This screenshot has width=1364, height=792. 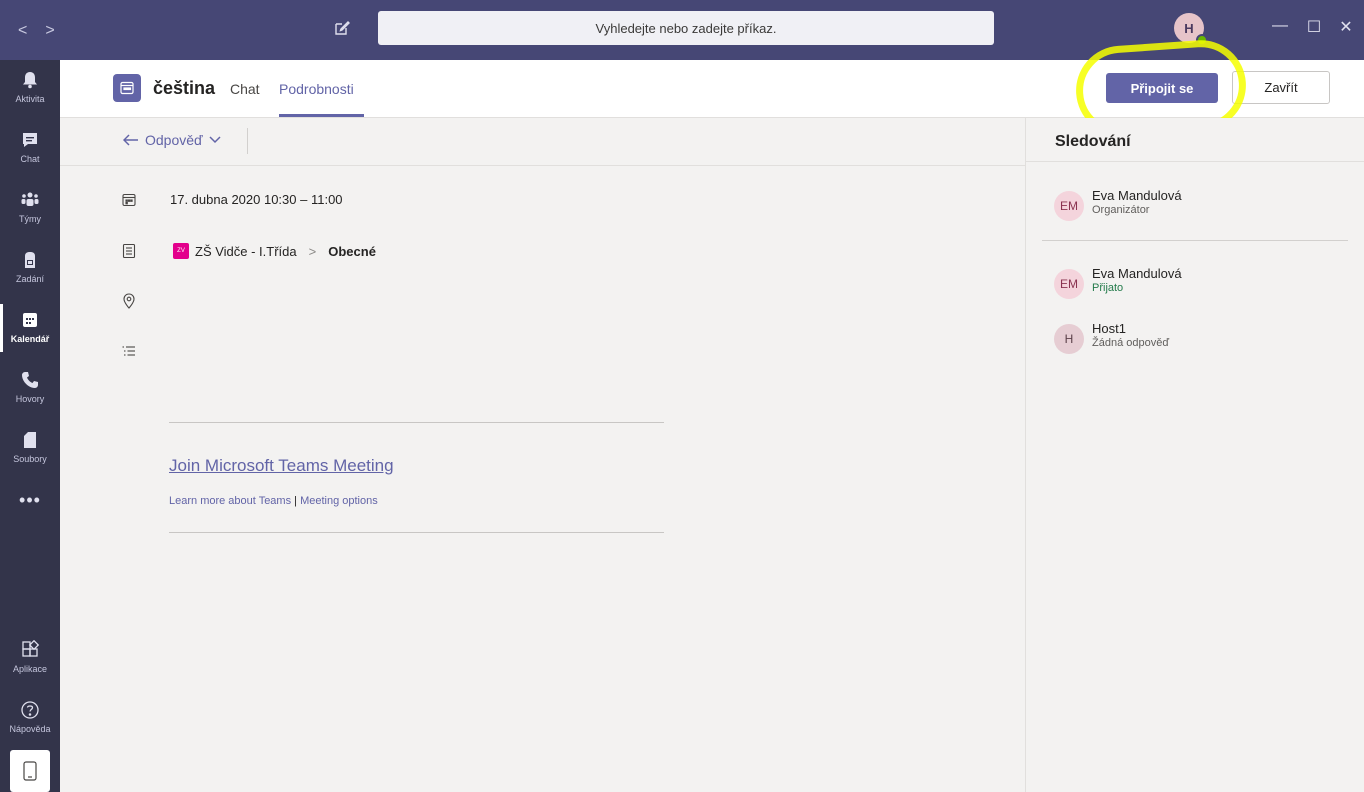 I want to click on toolbar-divider, so click(x=247, y=141).